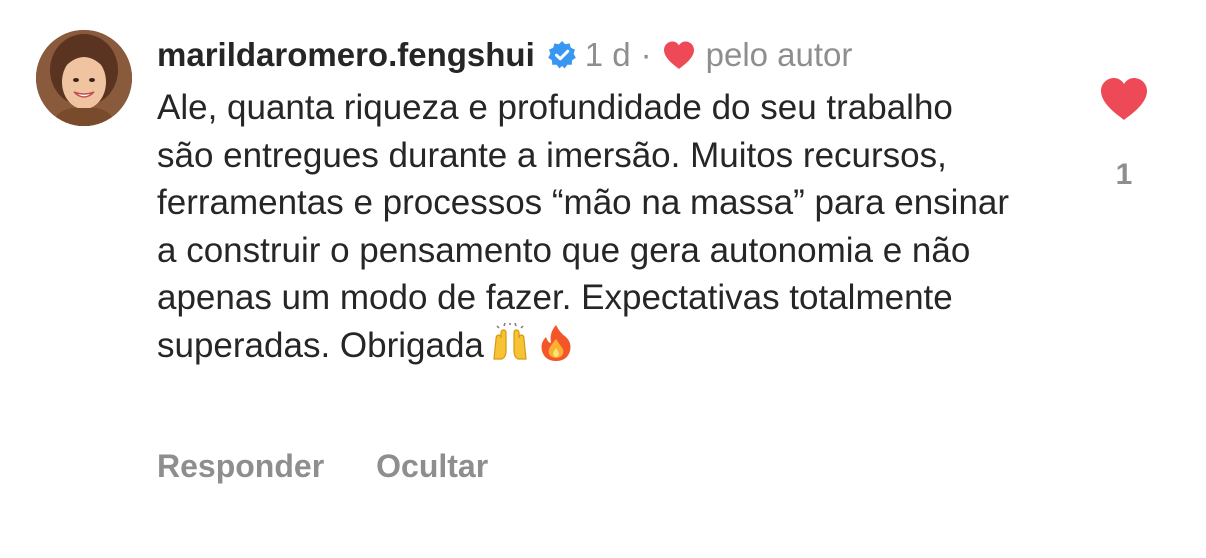 This screenshot has width=1206, height=558. What do you see at coordinates (346, 55) in the screenshot?
I see `username-link: marildaromero.fengshui` at bounding box center [346, 55].